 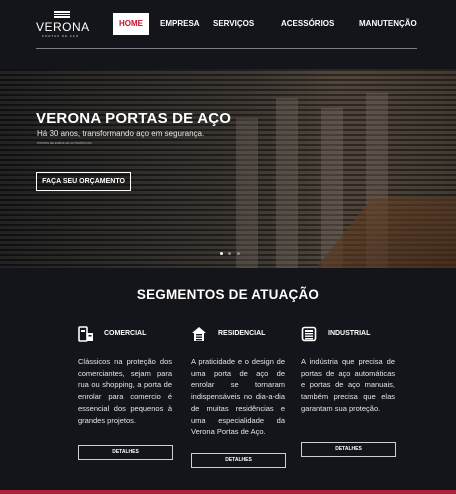 I want to click on slider-dots, so click(x=230, y=254).